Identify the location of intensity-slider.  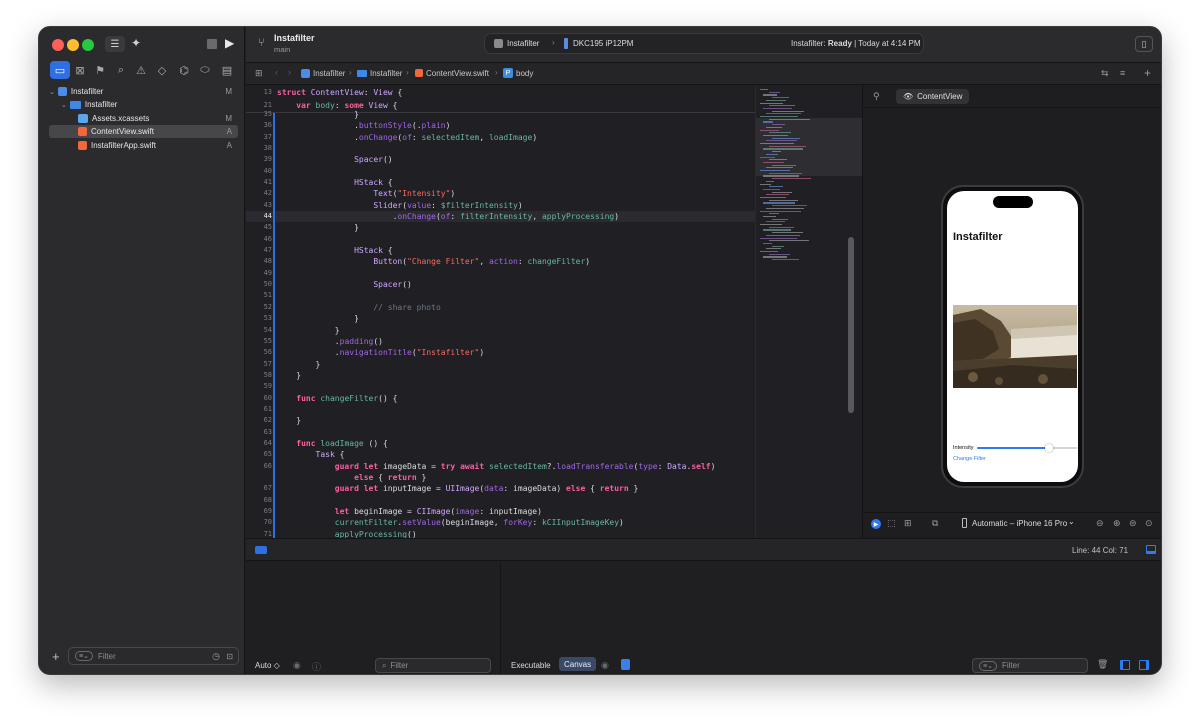
(1027, 448).